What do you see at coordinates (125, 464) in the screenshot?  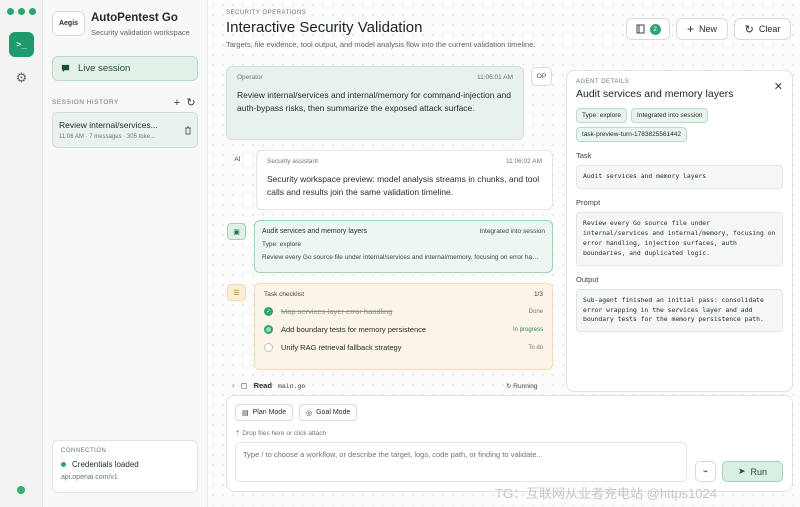 I see `connection-status: Credentials loaded` at bounding box center [125, 464].